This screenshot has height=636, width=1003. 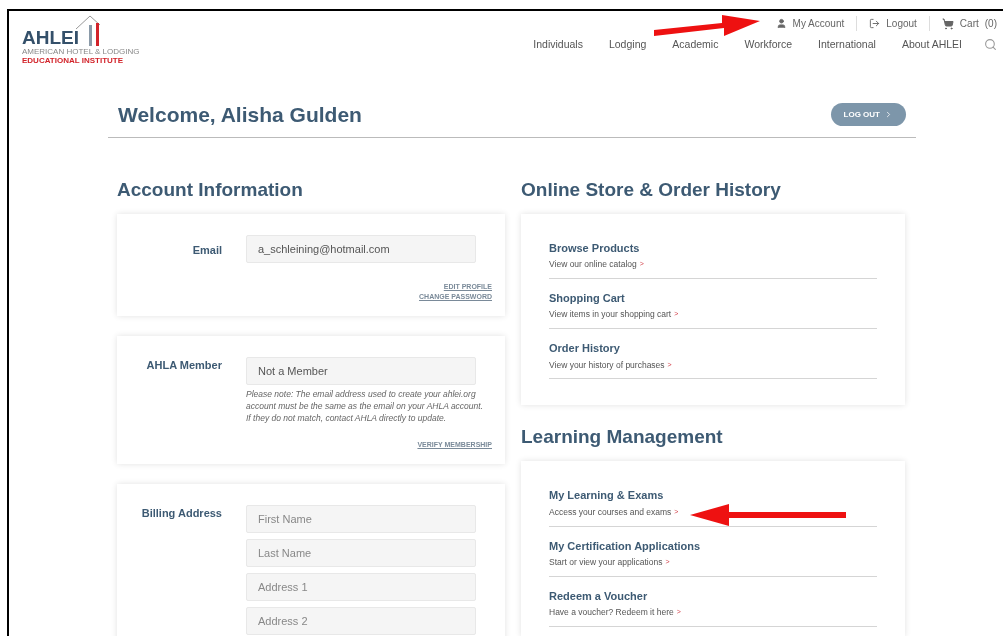 I want to click on item-title: Shopping Cart, so click(x=587, y=298).